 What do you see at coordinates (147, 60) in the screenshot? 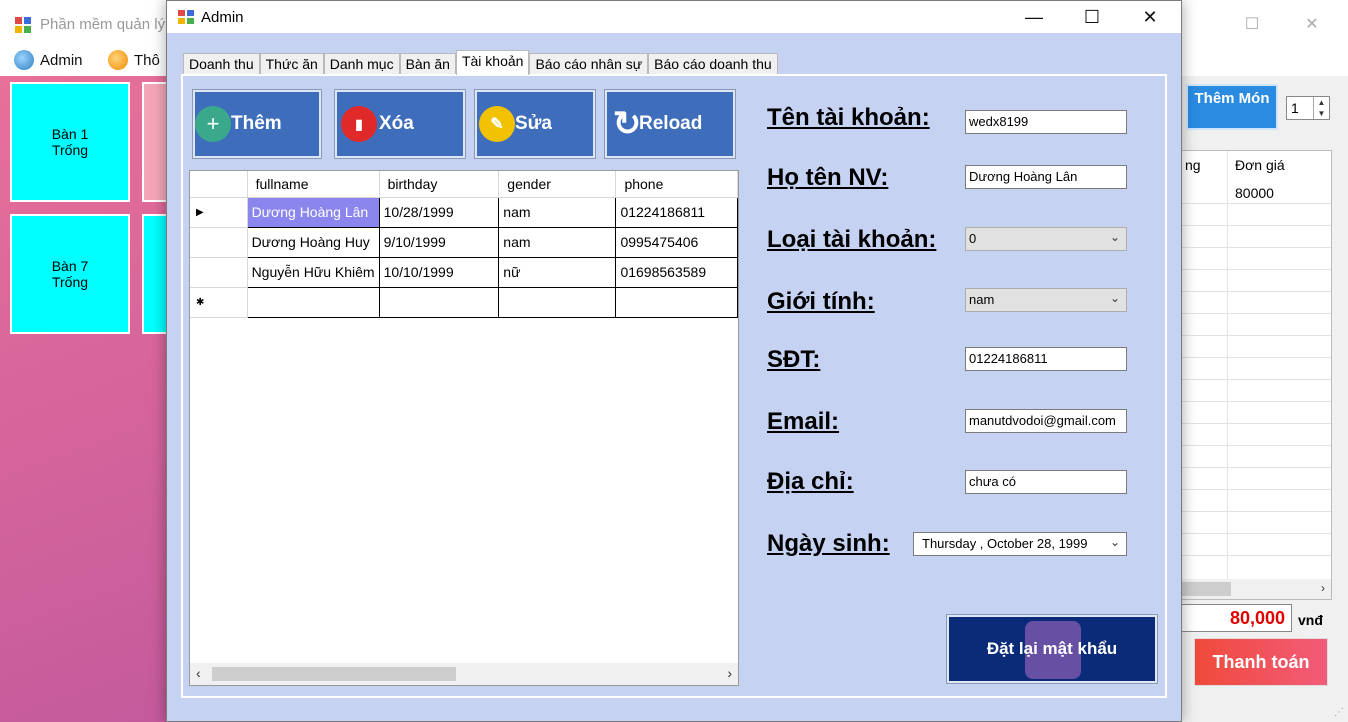
I see `menu-info-label: Thô` at bounding box center [147, 60].